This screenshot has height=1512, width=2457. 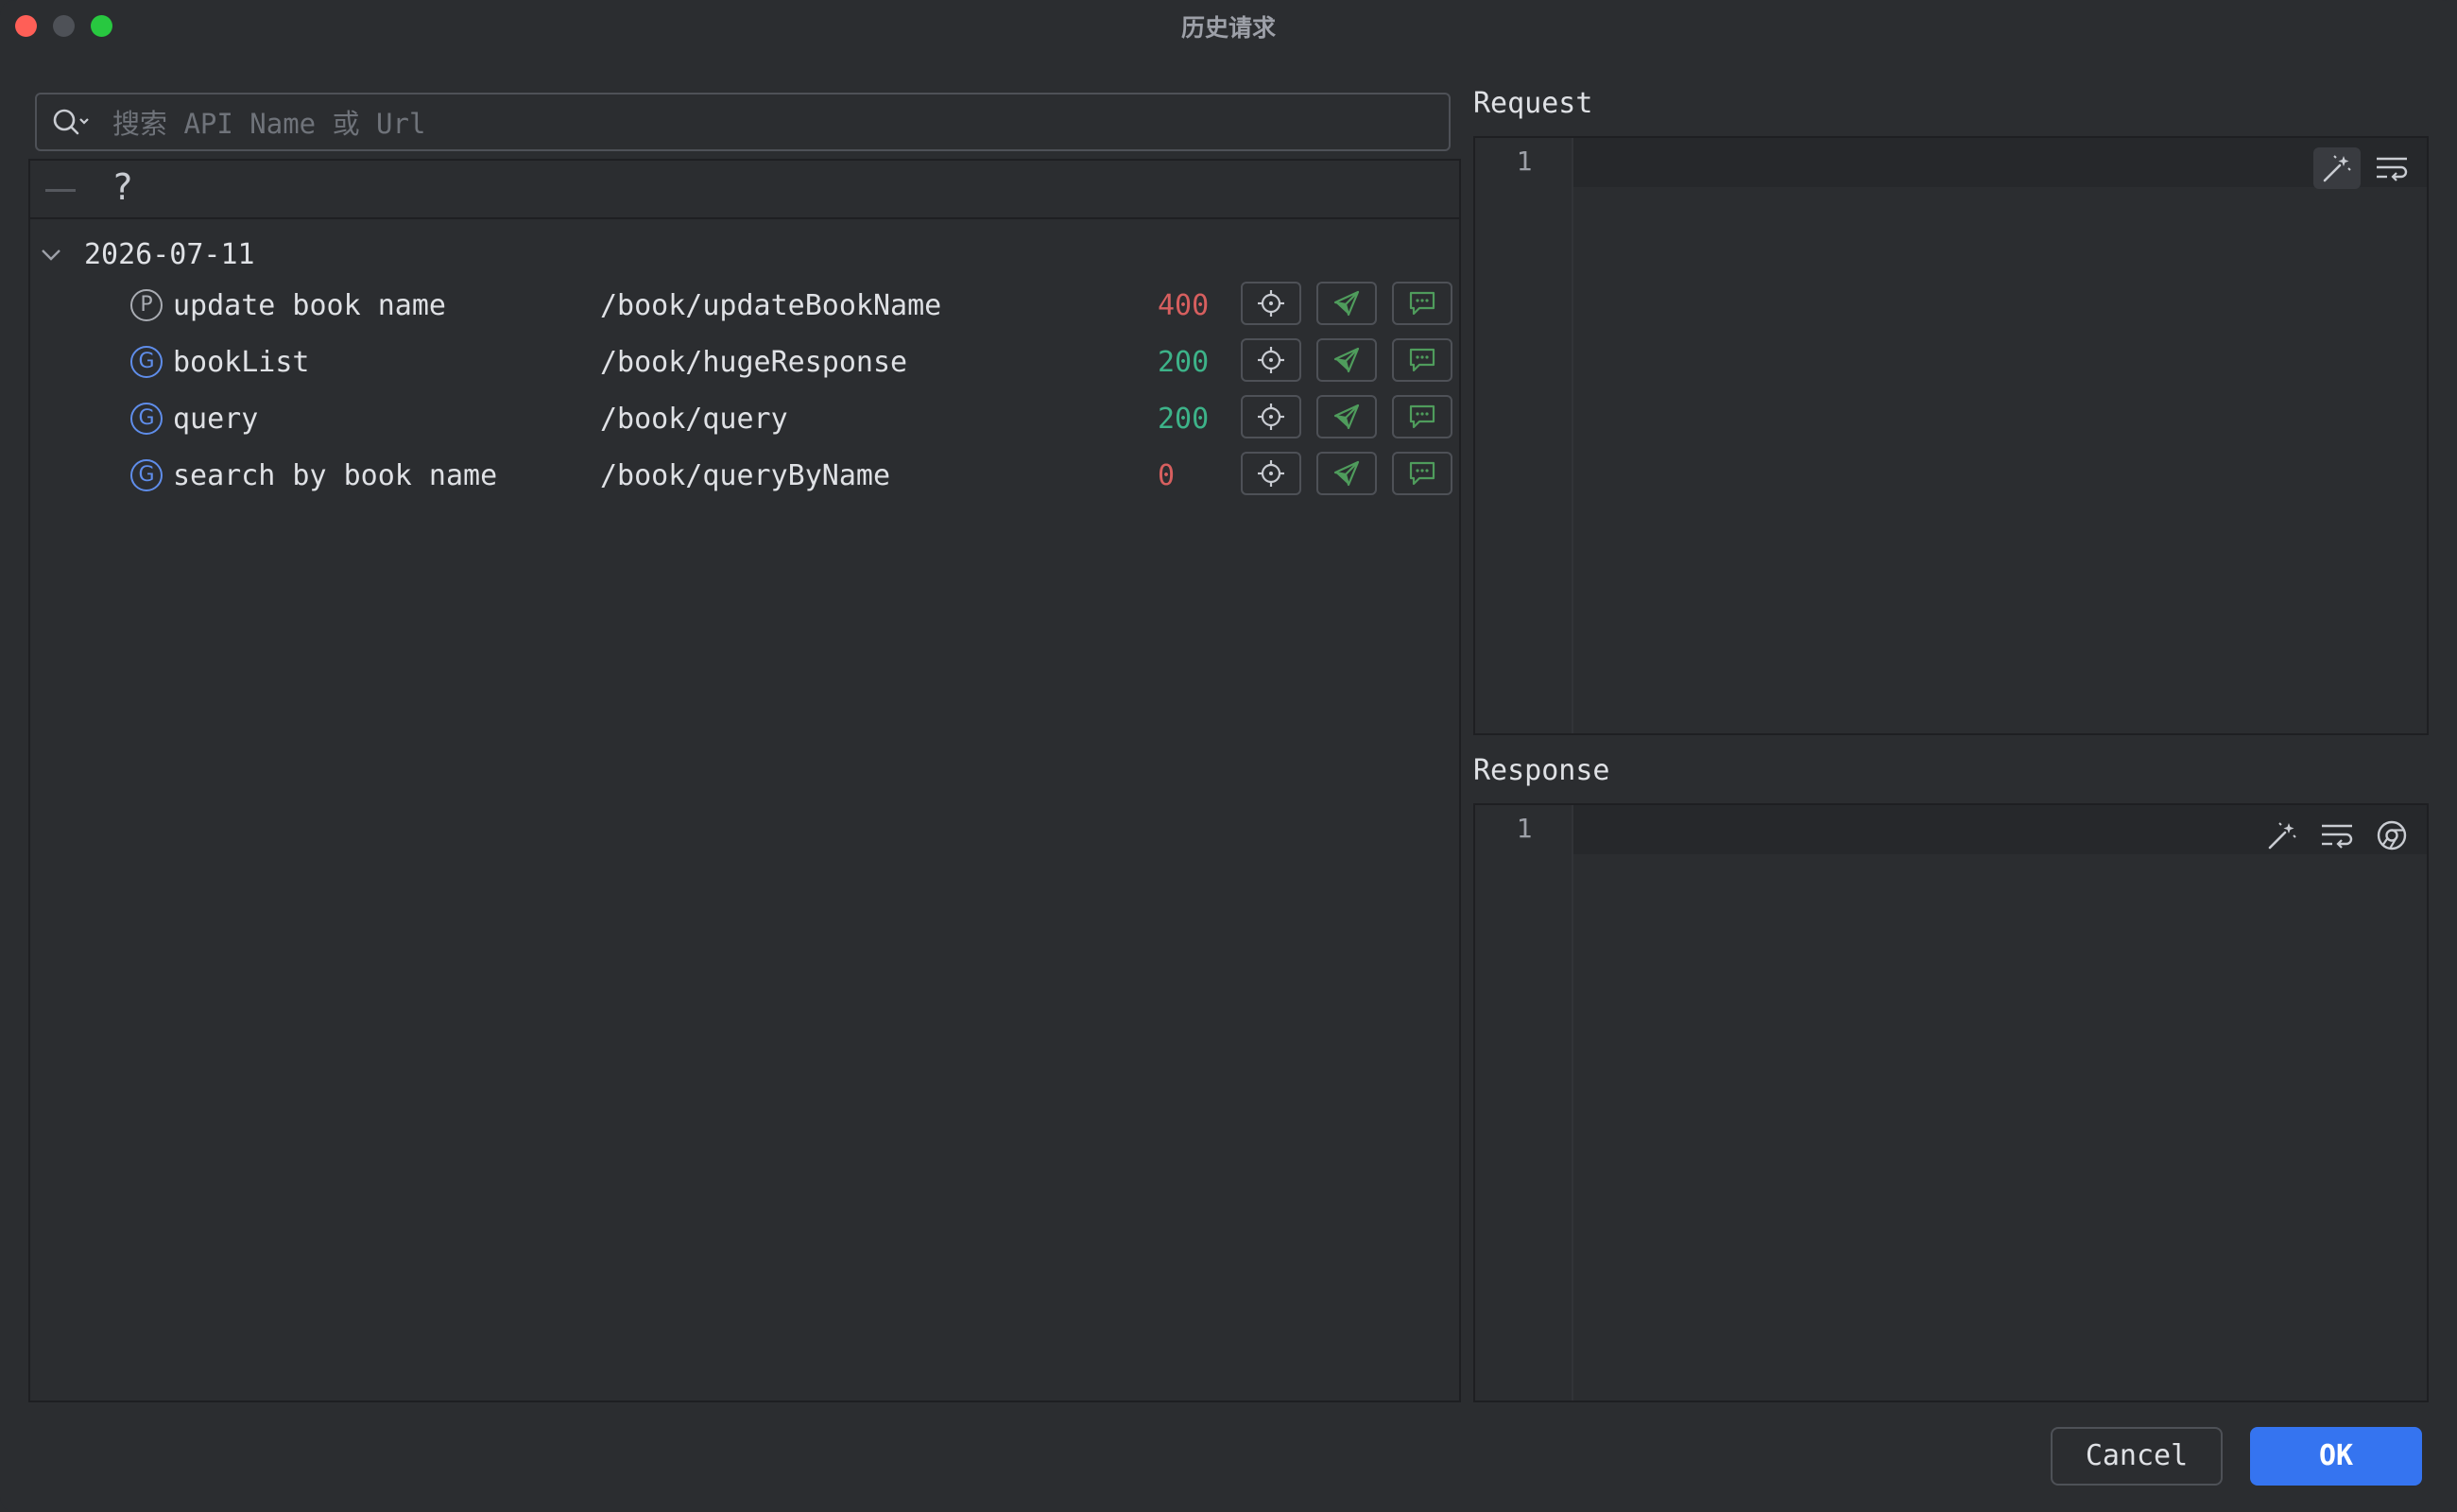 What do you see at coordinates (744, 190) in the screenshot?
I see `tree-toolbar: ?` at bounding box center [744, 190].